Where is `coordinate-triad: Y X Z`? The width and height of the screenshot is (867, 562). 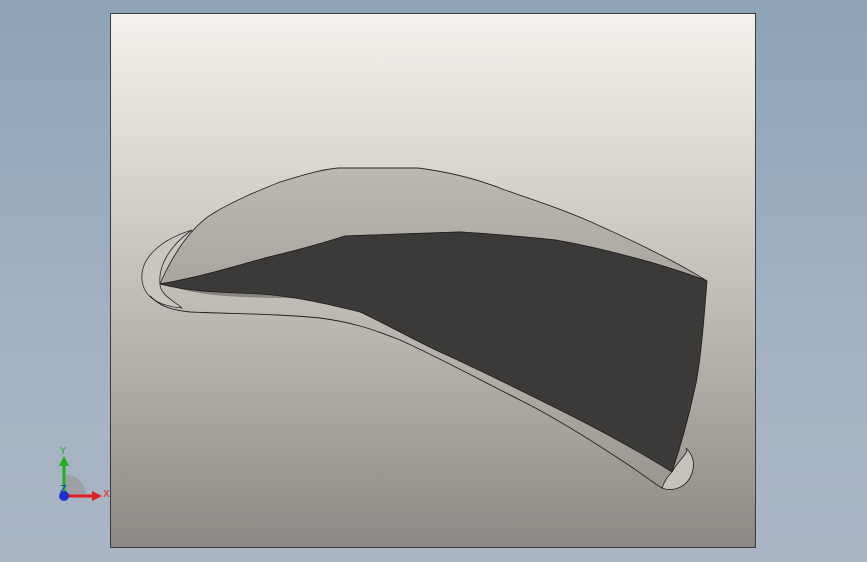 coordinate-triad: Y X Z is located at coordinates (84, 473).